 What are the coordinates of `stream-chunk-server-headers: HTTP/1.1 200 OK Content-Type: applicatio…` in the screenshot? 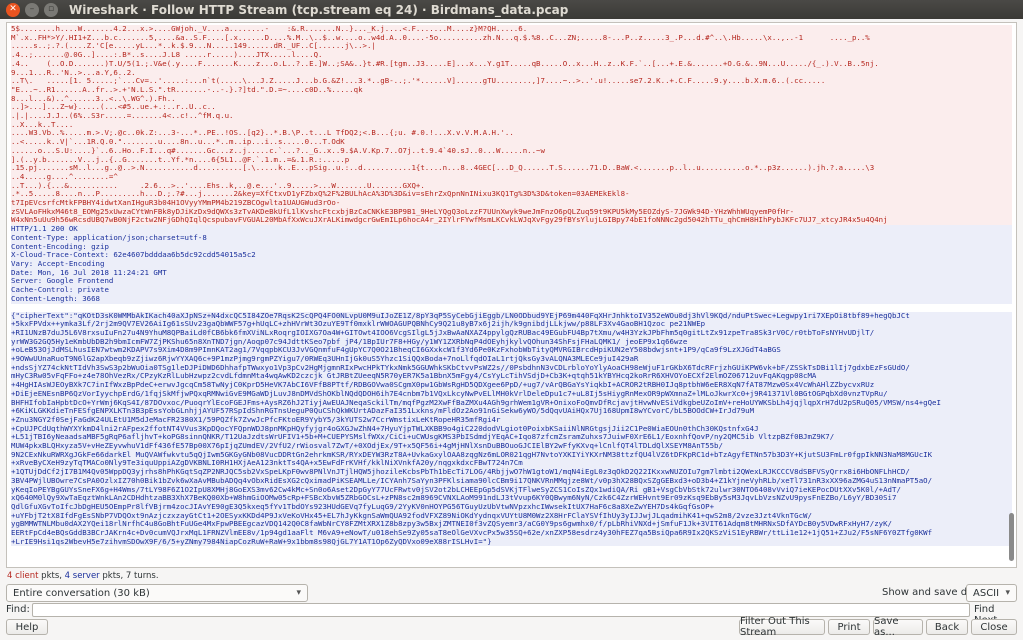 It's located at (511, 264).